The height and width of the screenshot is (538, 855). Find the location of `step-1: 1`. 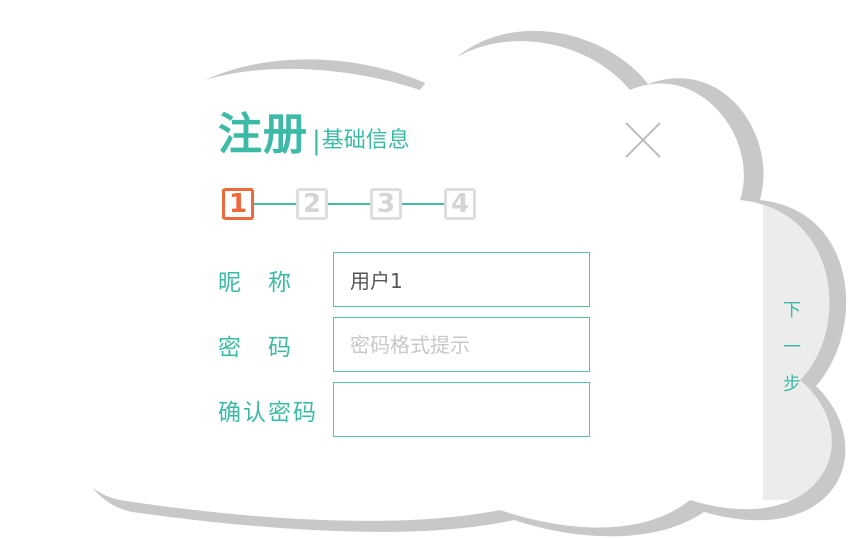

step-1: 1 is located at coordinates (238, 204).